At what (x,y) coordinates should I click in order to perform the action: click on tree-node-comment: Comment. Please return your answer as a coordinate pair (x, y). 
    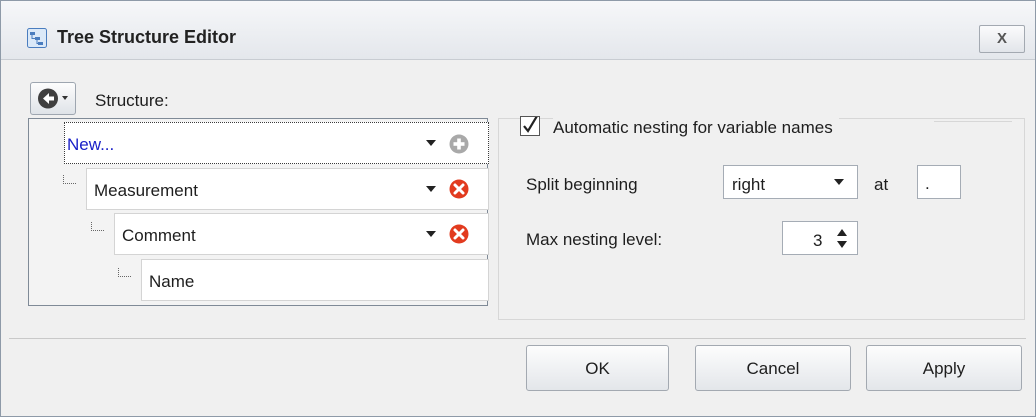
    Looking at the image, I should click on (301, 234).